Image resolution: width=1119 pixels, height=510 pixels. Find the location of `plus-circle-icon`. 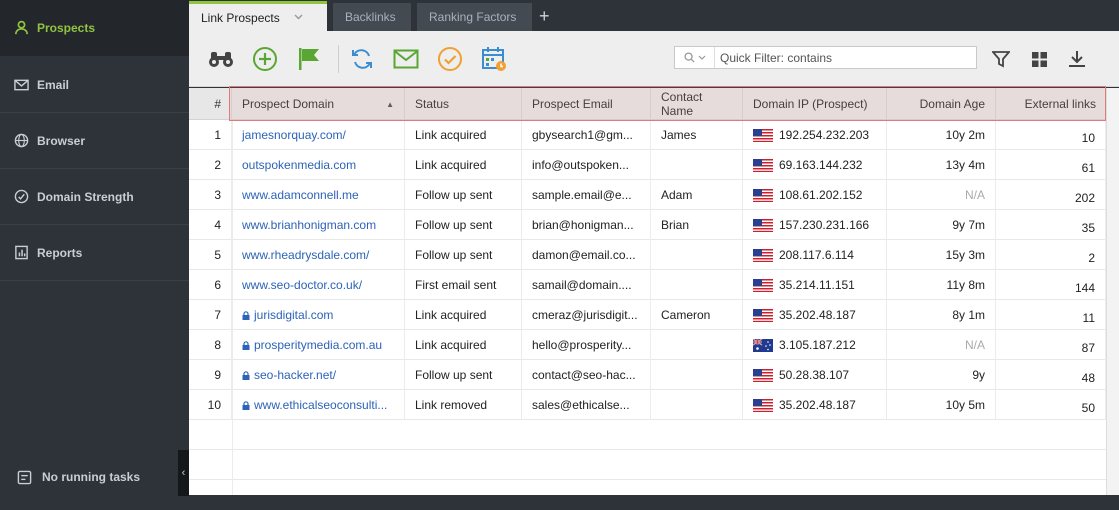

plus-circle-icon is located at coordinates (265, 59).